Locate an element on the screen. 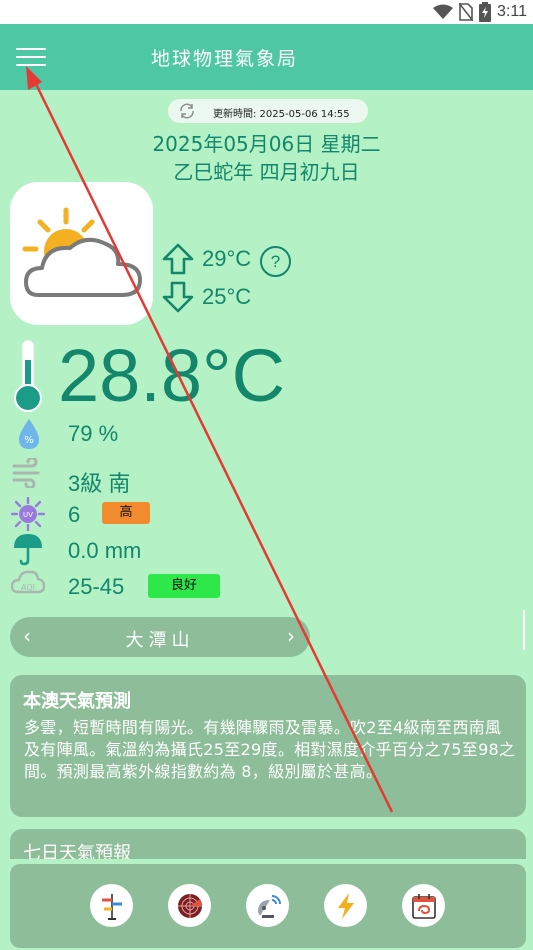  wind-icon is located at coordinates (26, 473).